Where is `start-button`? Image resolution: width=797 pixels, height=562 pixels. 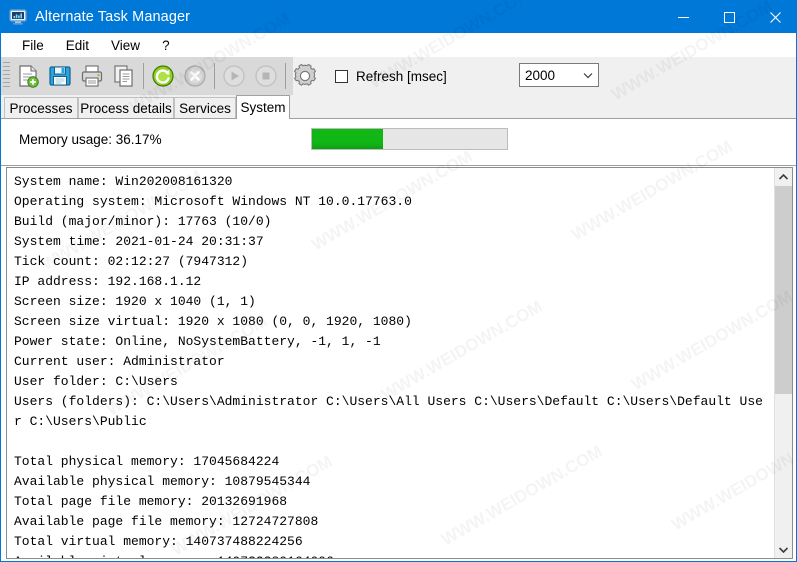
start-button is located at coordinates (234, 76).